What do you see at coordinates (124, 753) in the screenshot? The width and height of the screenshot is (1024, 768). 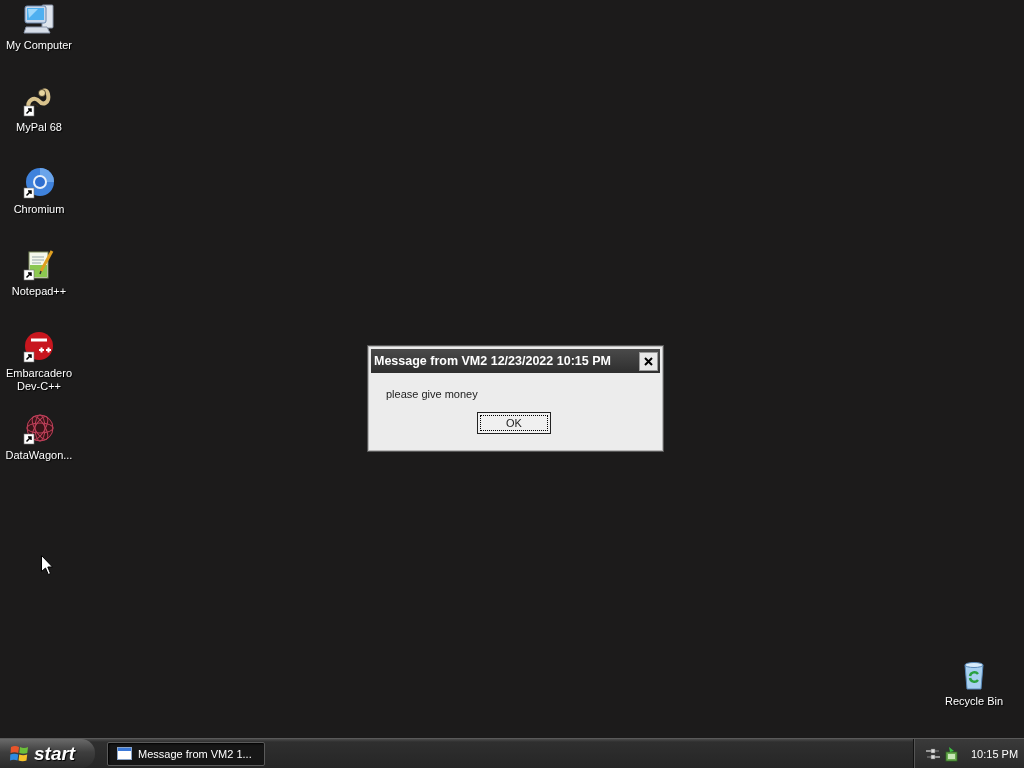 I see `window-icon` at bounding box center [124, 753].